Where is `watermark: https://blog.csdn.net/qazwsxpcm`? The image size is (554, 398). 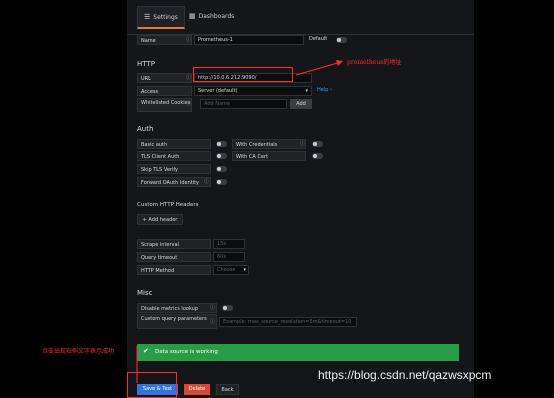 watermark: https://blog.csdn.net/qazwsxpcm is located at coordinates (405, 375).